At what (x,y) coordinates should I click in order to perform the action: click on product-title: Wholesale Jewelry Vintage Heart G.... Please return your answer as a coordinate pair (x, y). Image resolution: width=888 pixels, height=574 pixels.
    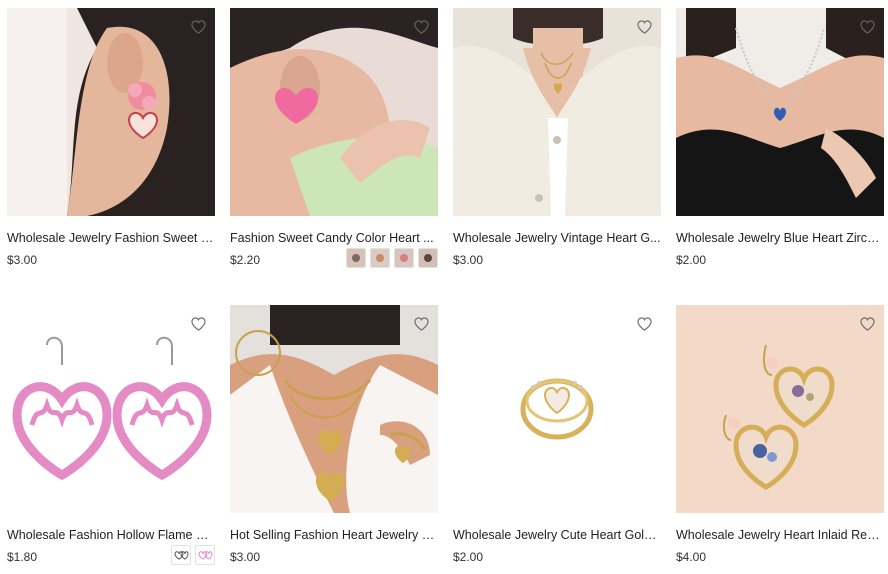
    Looking at the image, I should click on (557, 238).